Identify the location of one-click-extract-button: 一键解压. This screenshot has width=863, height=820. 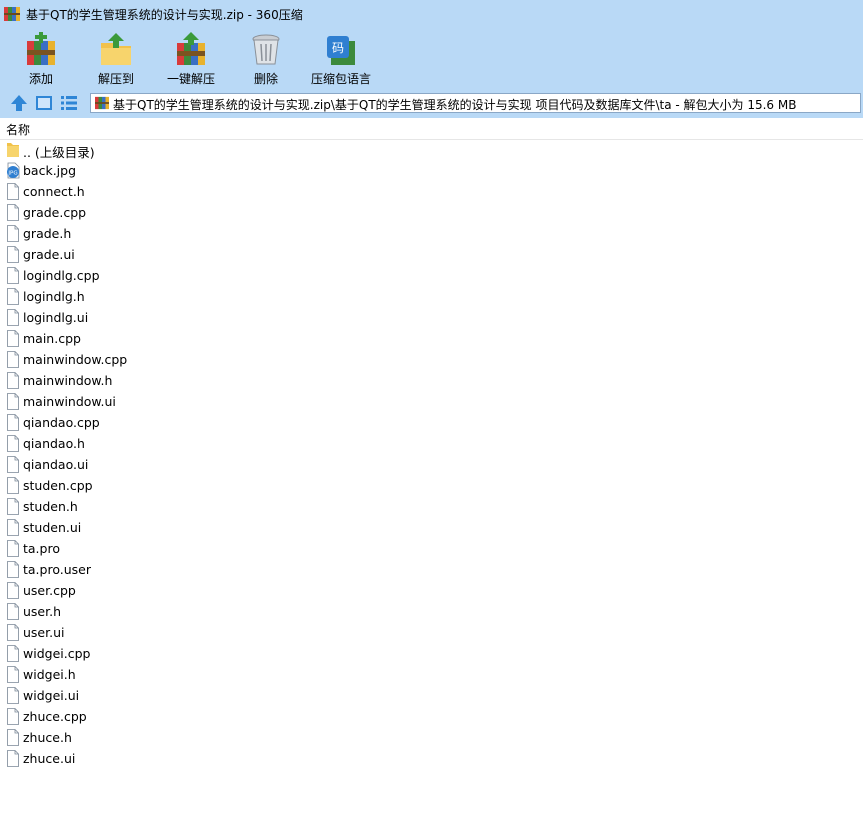
(191, 59).